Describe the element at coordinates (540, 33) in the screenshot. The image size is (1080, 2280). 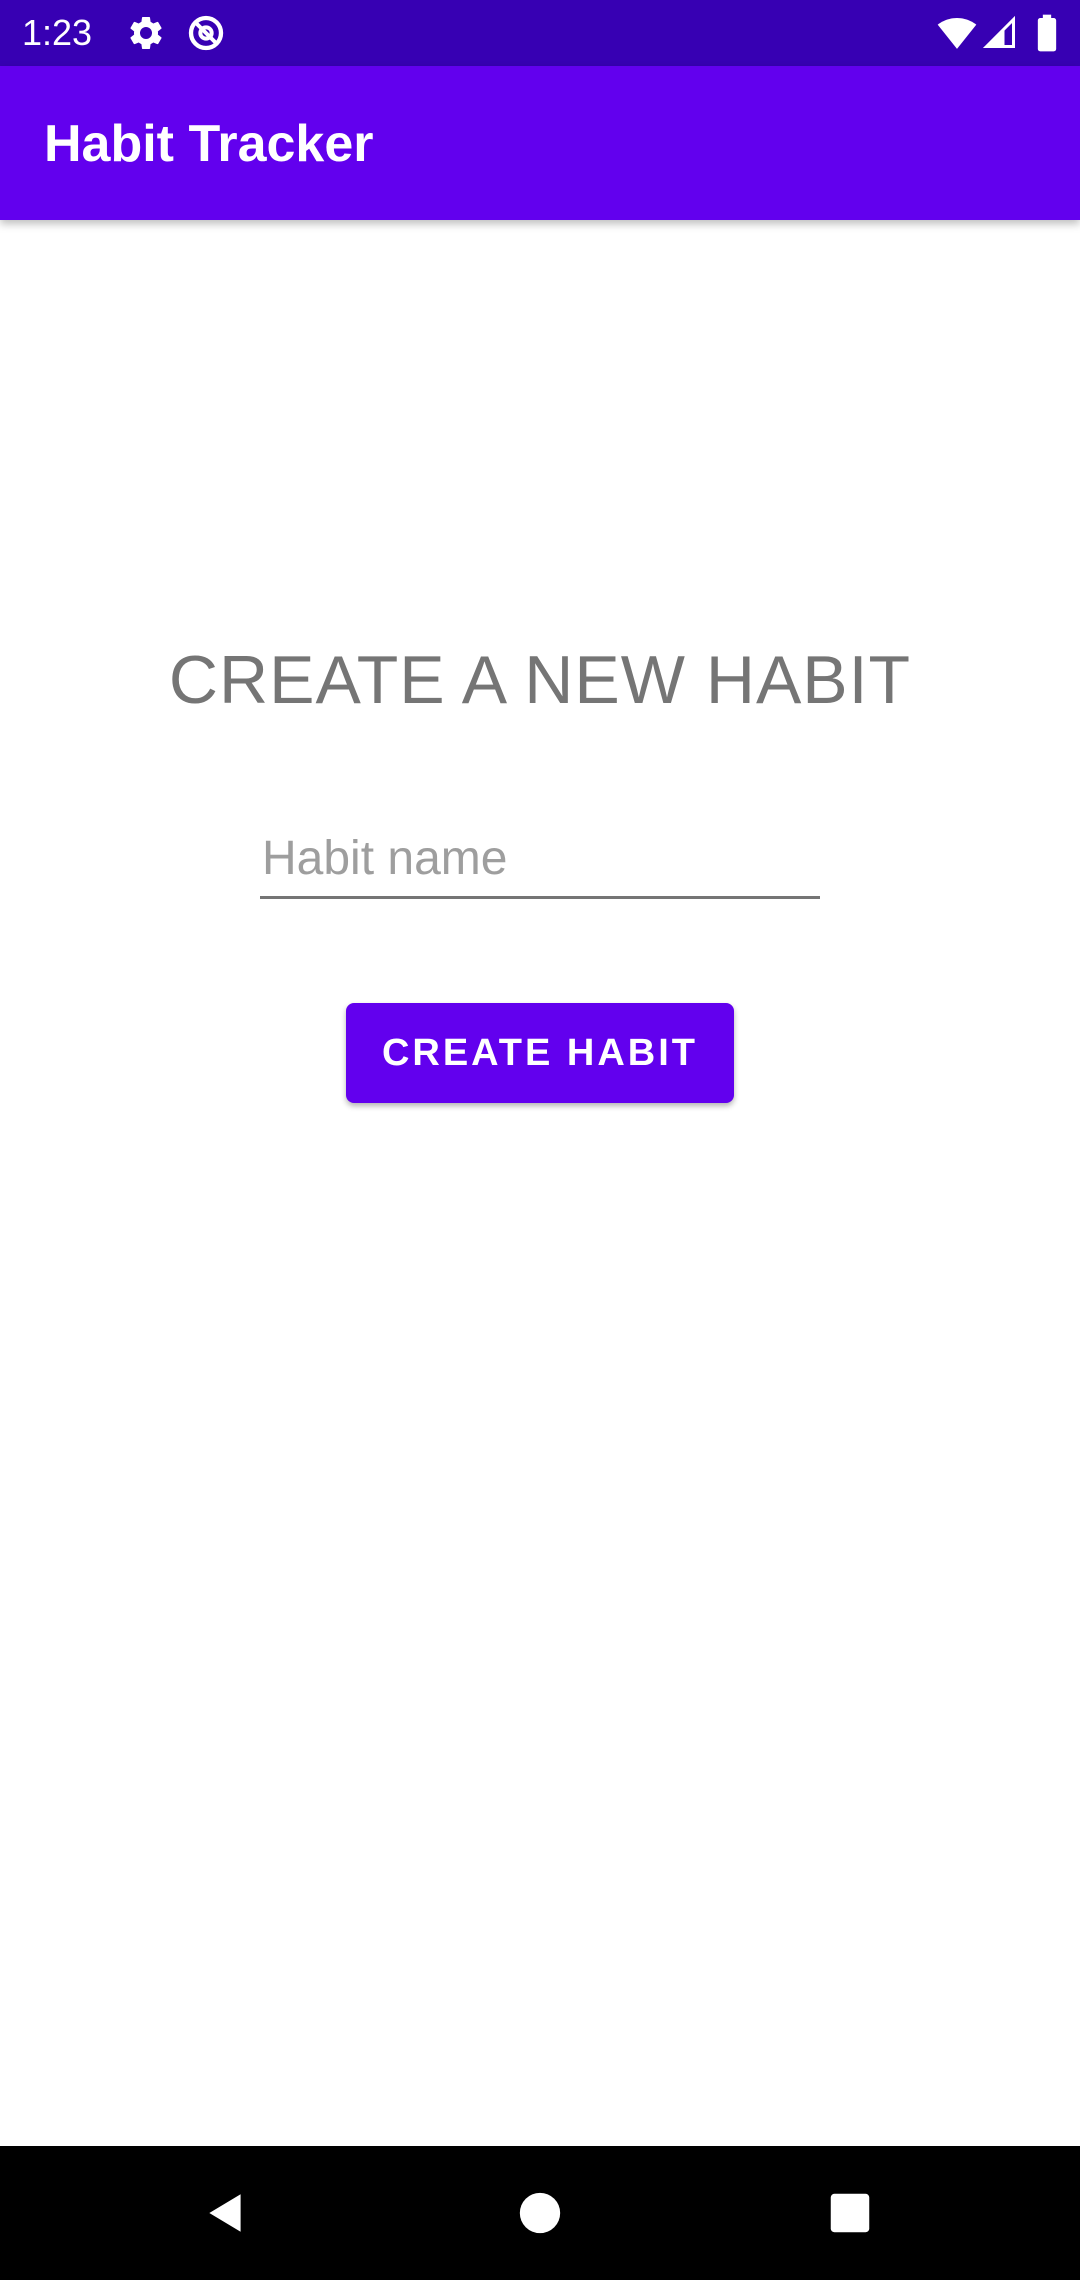
I see `status-bar: 1:23` at that location.